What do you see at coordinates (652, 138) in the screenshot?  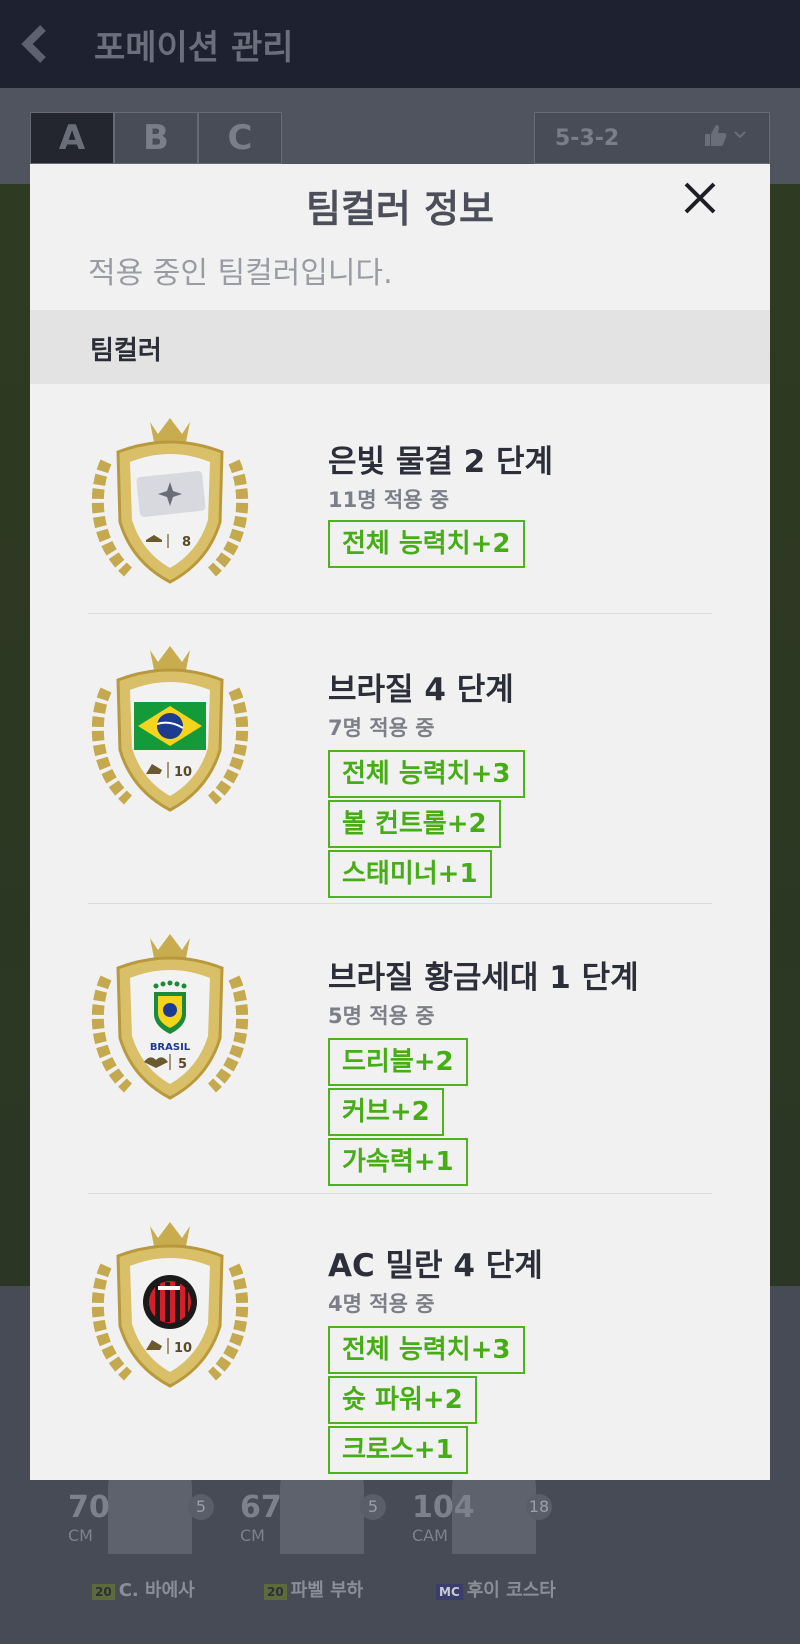 I see `formation-select: 5-3-2` at bounding box center [652, 138].